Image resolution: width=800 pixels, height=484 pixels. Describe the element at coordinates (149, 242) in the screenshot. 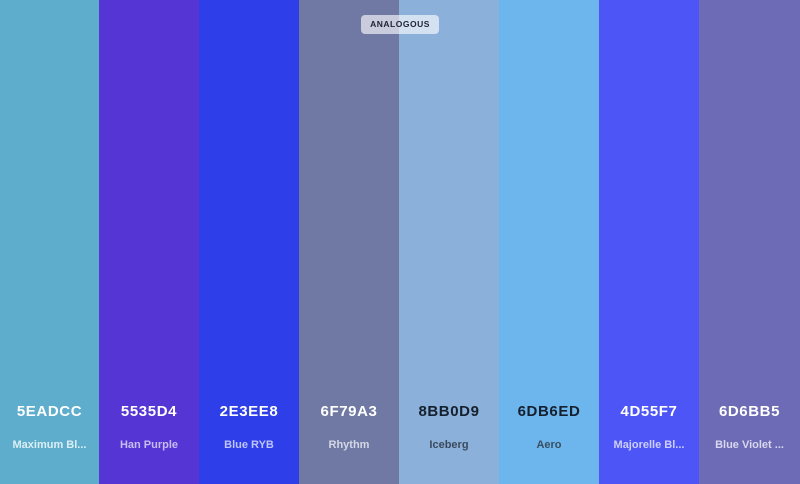

I see `swatch-han-purple: 5535D4 Han Purple` at that location.